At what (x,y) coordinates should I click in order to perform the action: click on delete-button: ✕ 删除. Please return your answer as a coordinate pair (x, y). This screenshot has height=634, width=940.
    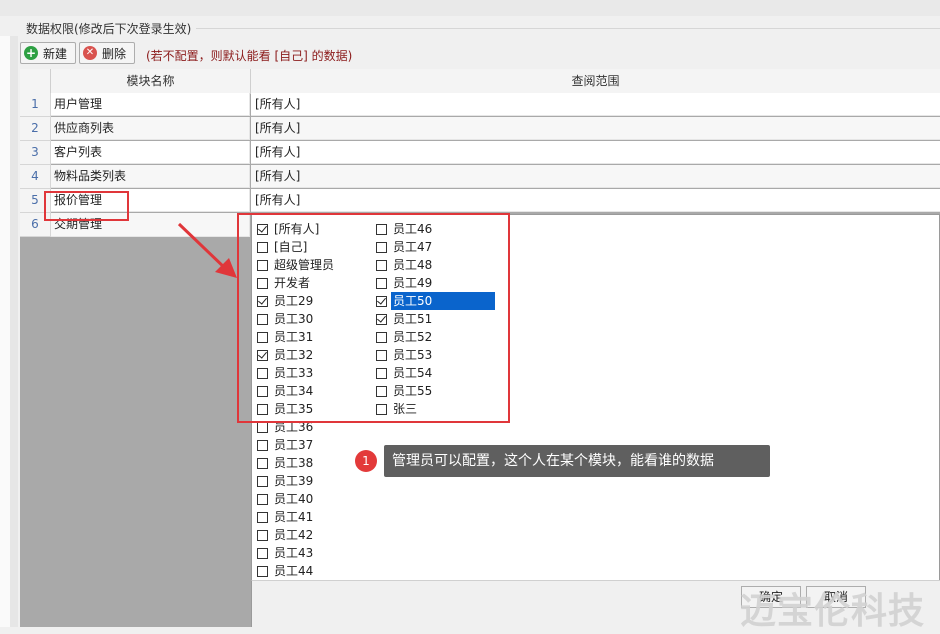
    Looking at the image, I should click on (107, 53).